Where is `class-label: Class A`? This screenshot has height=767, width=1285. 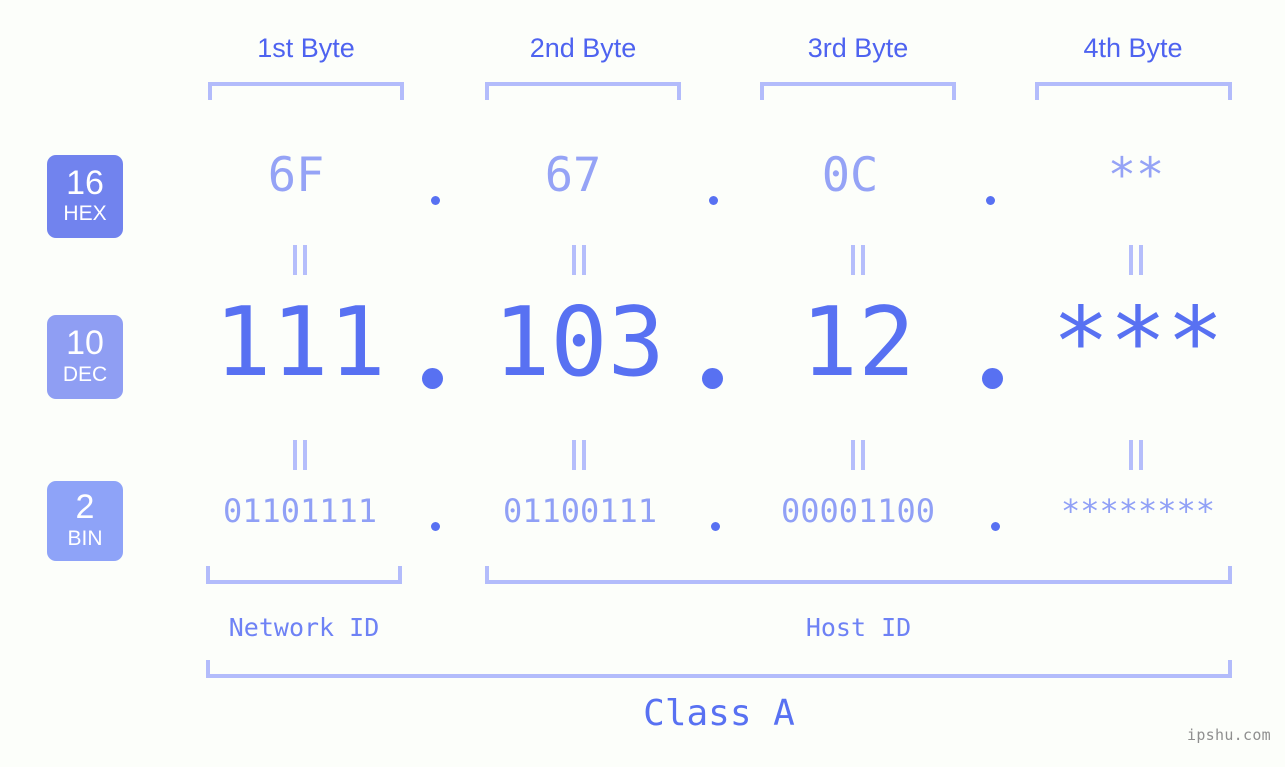
class-label: Class A is located at coordinates (719, 713).